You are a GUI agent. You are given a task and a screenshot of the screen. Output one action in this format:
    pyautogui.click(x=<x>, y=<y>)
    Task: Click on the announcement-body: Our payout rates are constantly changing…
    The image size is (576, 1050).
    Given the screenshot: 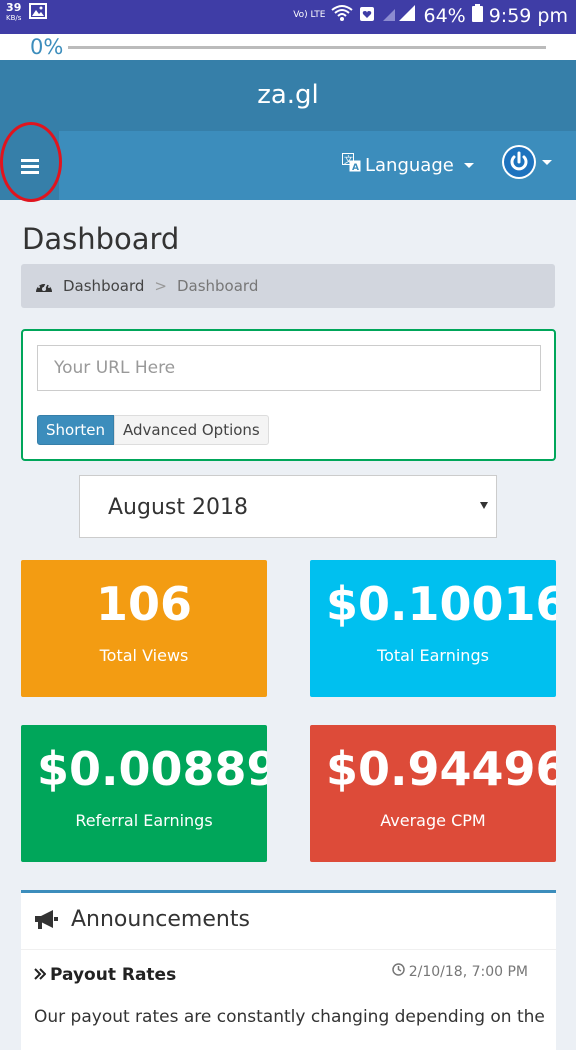 What is the action you would take?
    pyautogui.click(x=289, y=1017)
    